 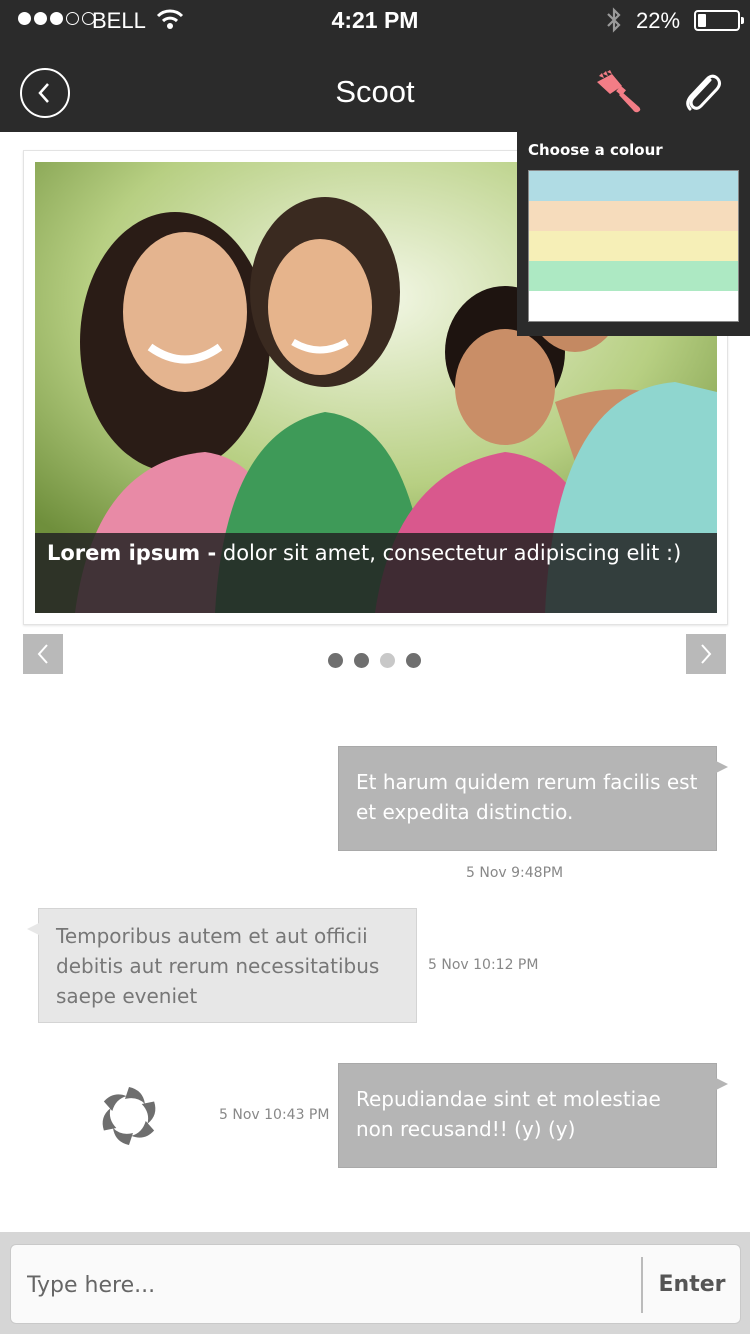 I want to click on paperclip-icon, so click(x=703, y=92).